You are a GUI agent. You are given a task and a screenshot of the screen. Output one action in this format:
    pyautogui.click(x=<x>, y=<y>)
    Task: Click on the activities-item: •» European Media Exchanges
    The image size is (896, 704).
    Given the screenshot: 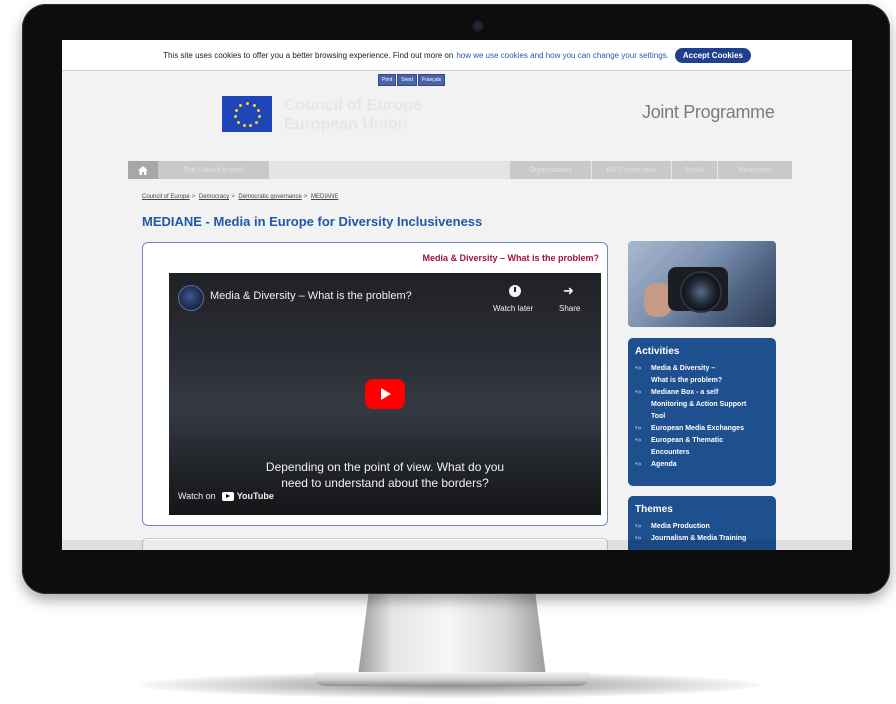 What is the action you would take?
    pyautogui.click(x=702, y=429)
    